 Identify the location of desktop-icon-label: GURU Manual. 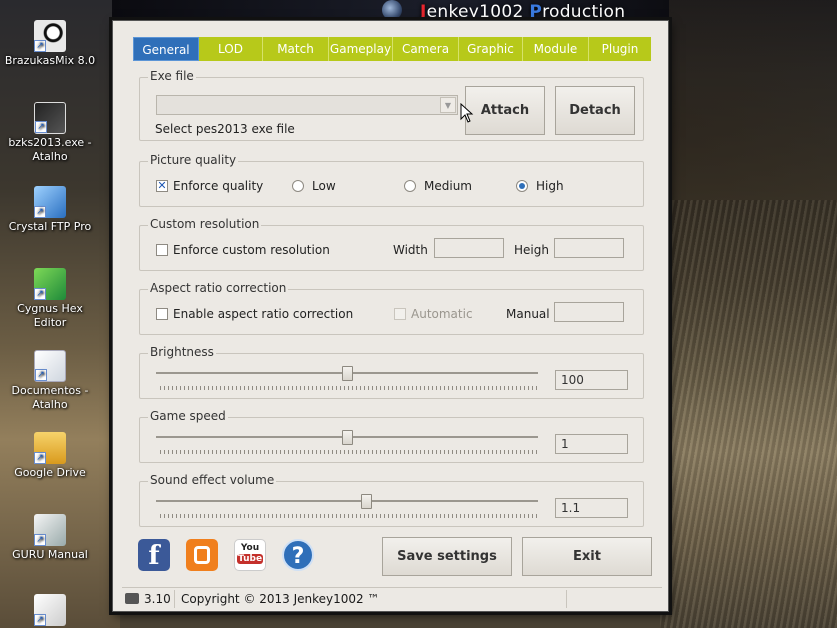
(50, 554).